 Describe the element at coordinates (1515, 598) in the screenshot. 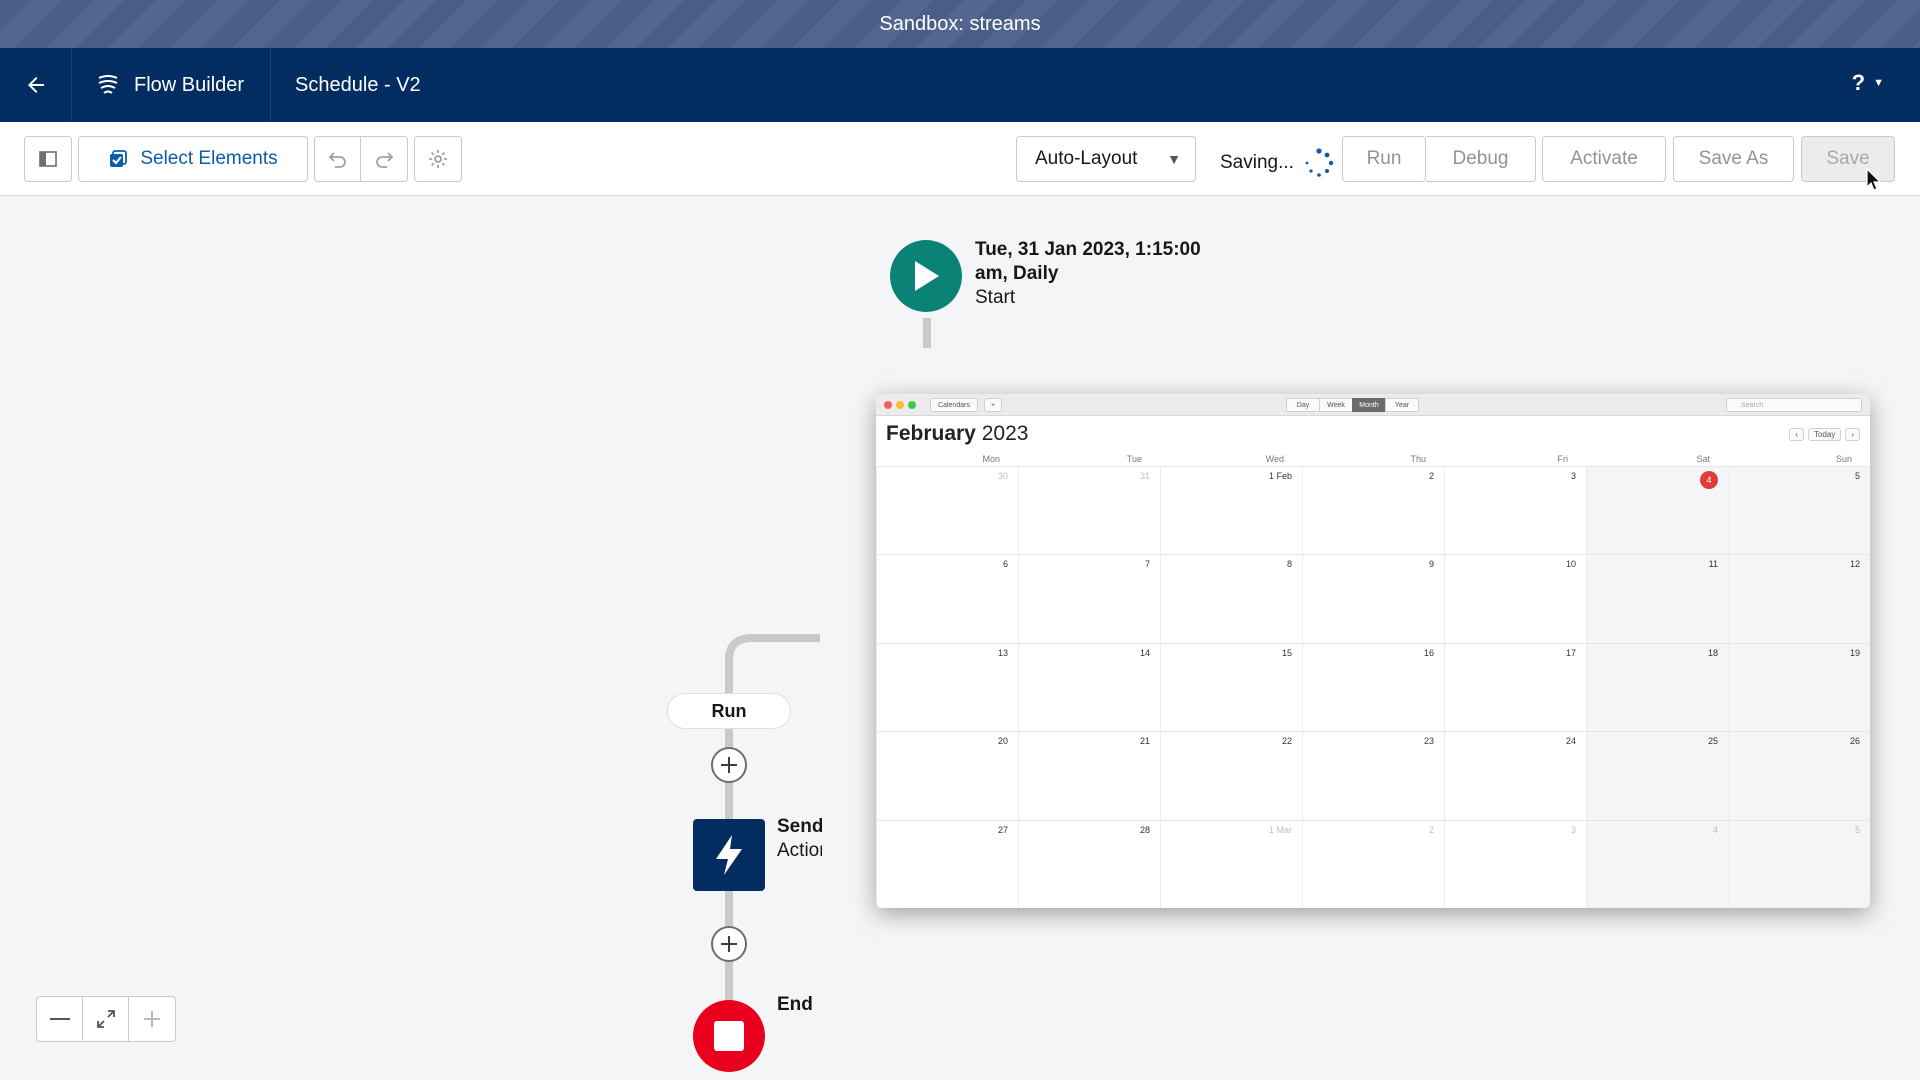

I see `calendar-day-cell: 10` at that location.